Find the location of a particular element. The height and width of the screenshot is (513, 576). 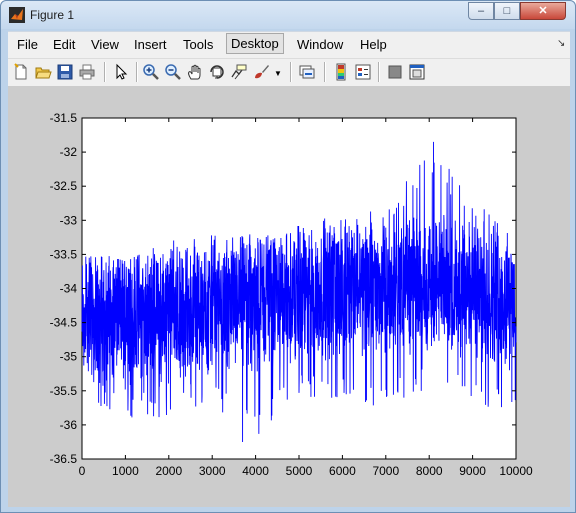

maximize-button: □ is located at coordinates (507, 11).